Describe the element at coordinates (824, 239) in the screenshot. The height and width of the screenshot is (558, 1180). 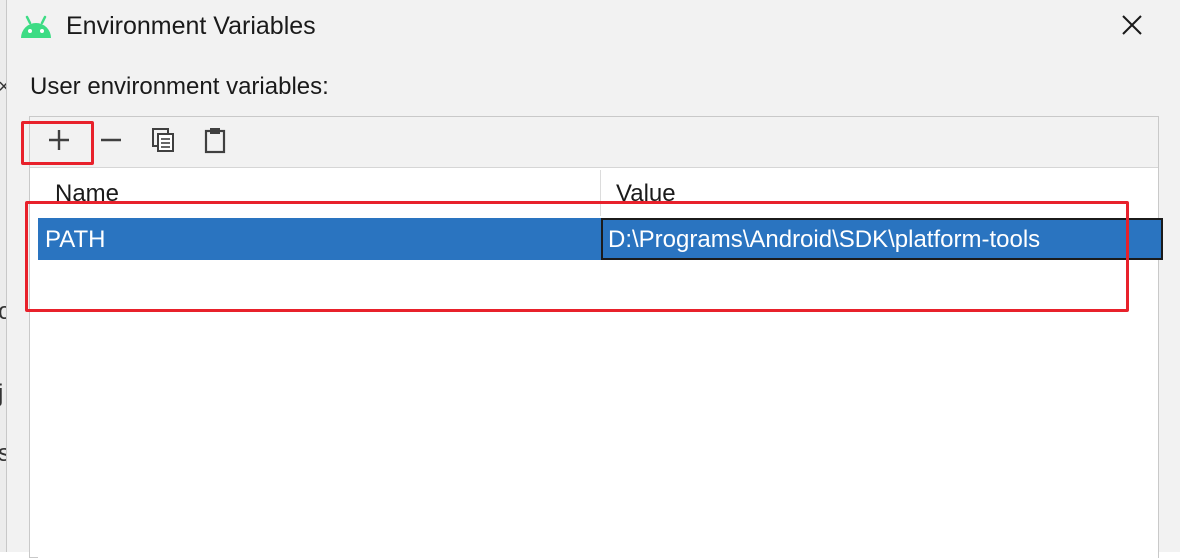
I see `variable-value-text: D:\Programs\Android\SDK\platform-tools` at that location.